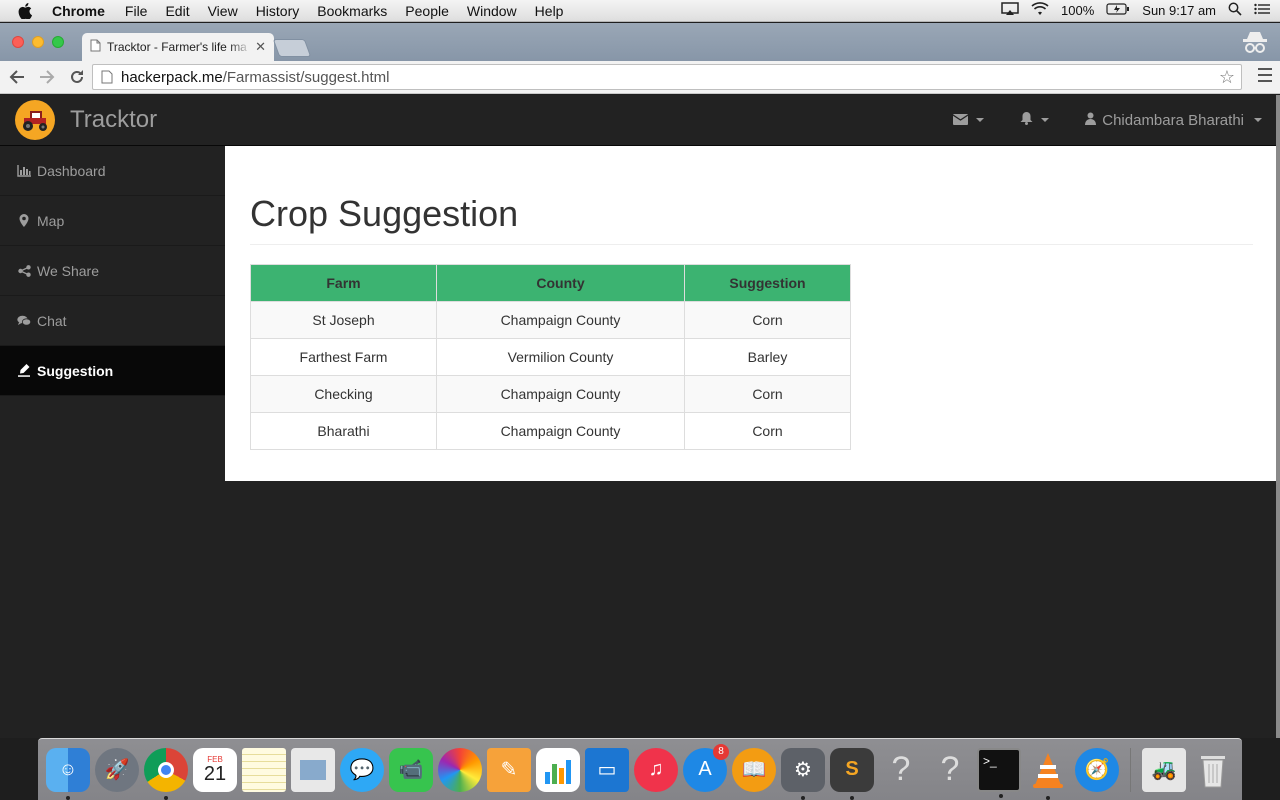 Image resolution: width=1280 pixels, height=800 pixels. Describe the element at coordinates (278, 11) in the screenshot. I see `menu-history: History` at that location.